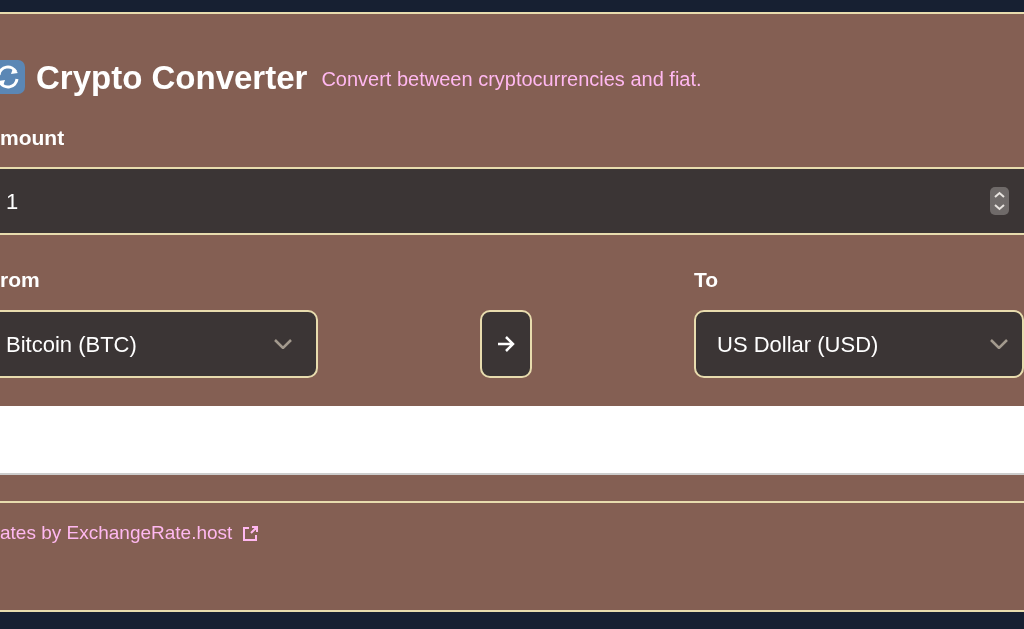 The height and width of the screenshot is (629, 1024). What do you see at coordinates (251, 533) in the screenshot?
I see `external-link-icon` at bounding box center [251, 533].